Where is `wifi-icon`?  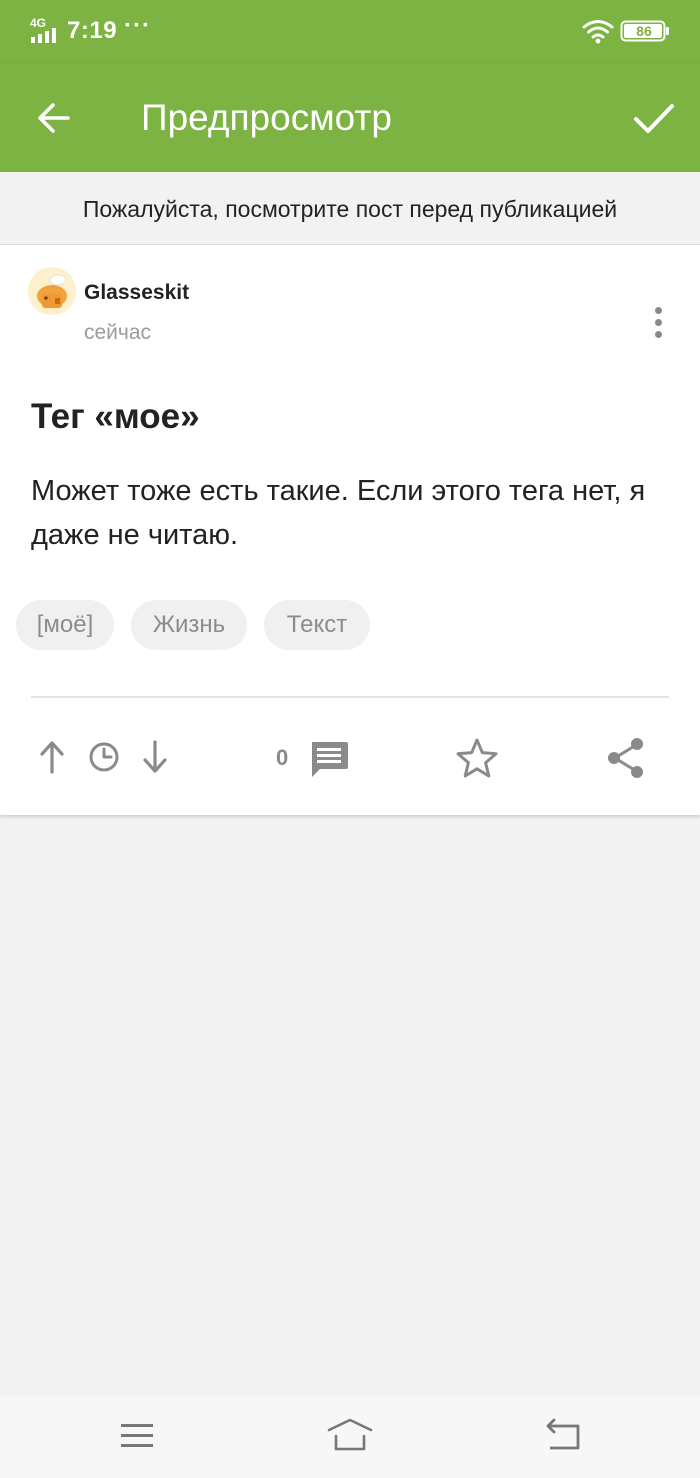 wifi-icon is located at coordinates (598, 32).